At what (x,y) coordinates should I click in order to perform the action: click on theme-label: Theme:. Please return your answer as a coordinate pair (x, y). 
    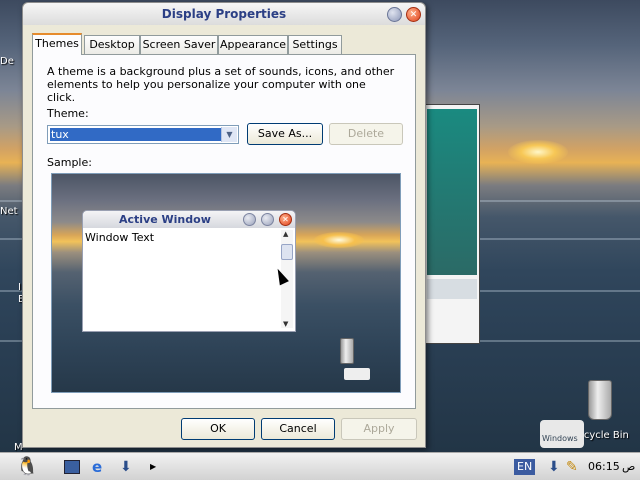
    Looking at the image, I should click on (68, 113).